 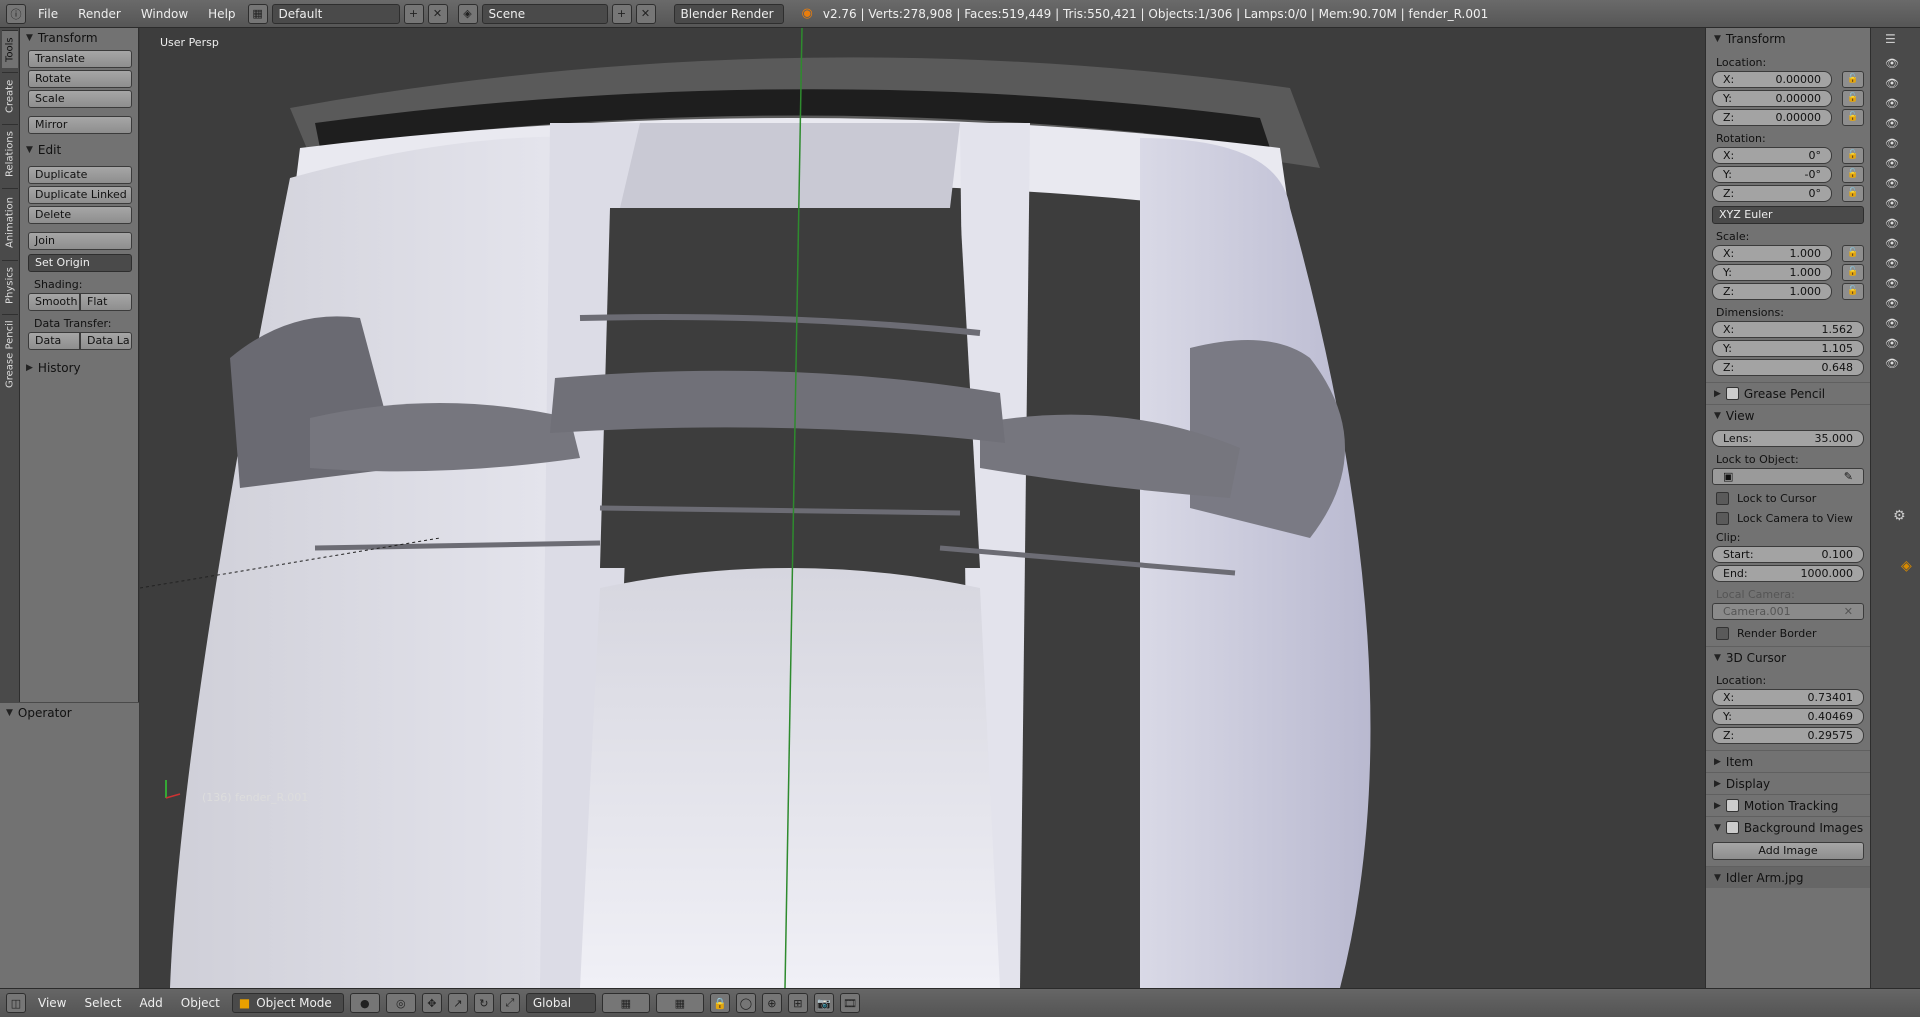 I want to click on opengl-animation-icon: 🎞, so click(x=849, y=1003).